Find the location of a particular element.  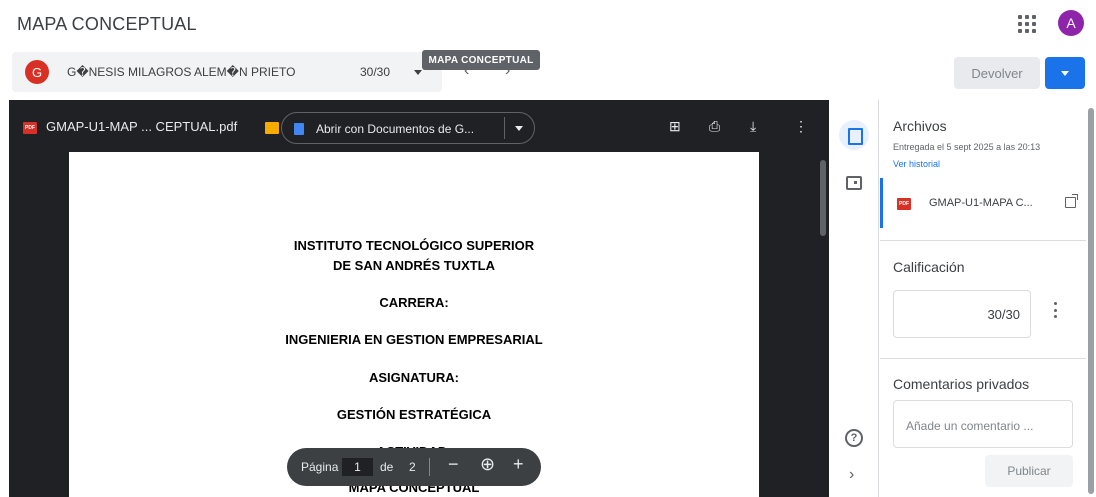

panel-scrollbar is located at coordinates (1091, 301).